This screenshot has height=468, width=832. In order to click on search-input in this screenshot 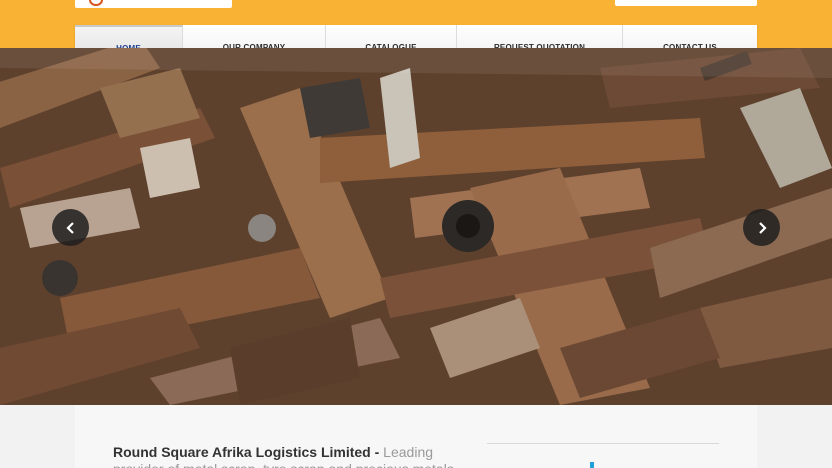, I will do `click(686, 3)`.